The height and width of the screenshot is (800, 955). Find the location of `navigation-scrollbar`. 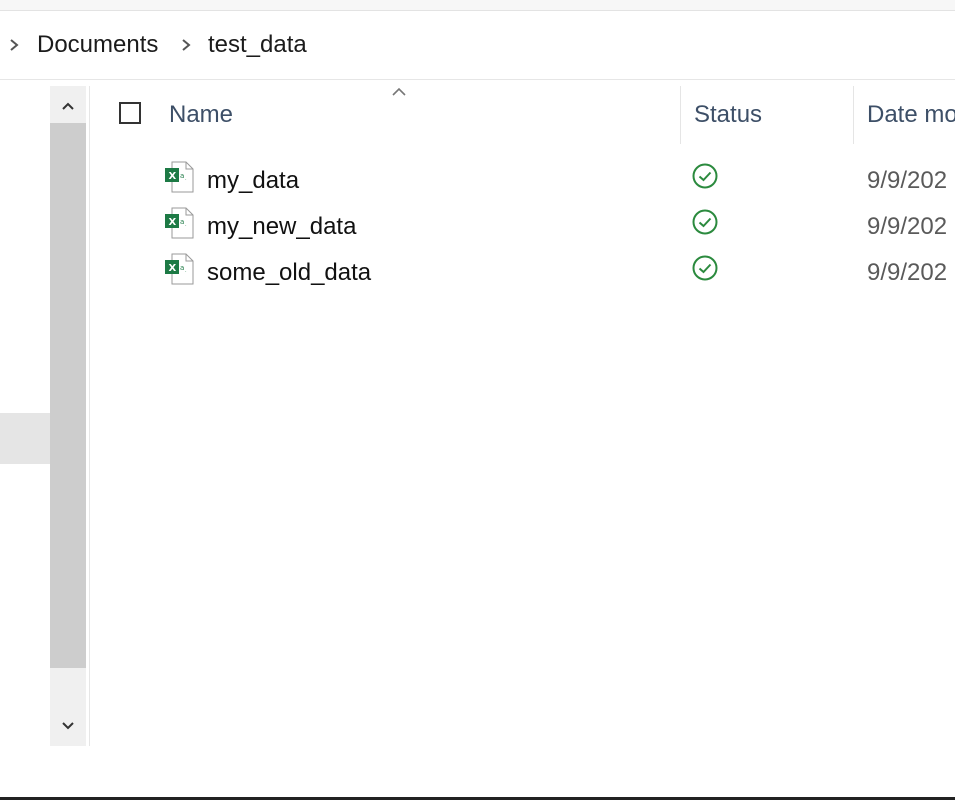

navigation-scrollbar is located at coordinates (68, 416).